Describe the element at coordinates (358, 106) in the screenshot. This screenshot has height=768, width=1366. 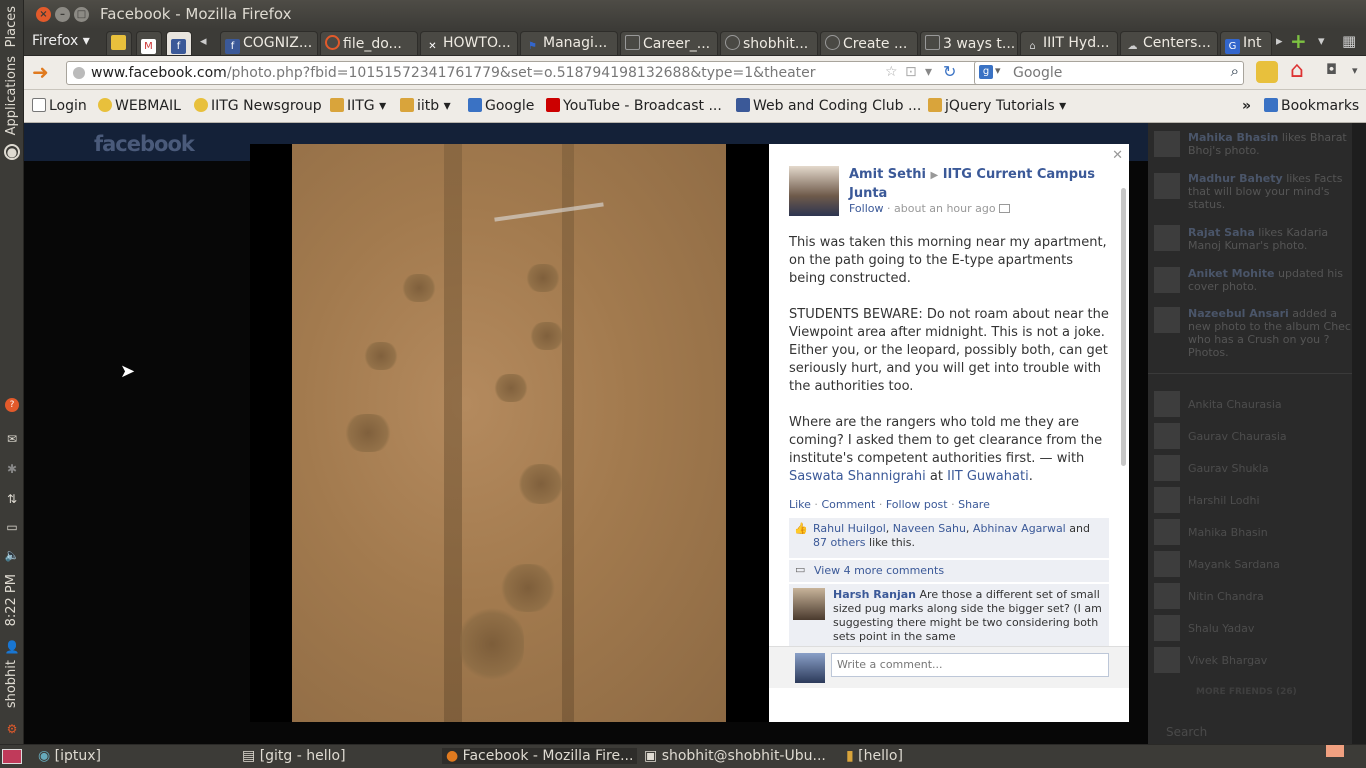
I see `bookmark-folder-iitg: IITG ▾` at that location.